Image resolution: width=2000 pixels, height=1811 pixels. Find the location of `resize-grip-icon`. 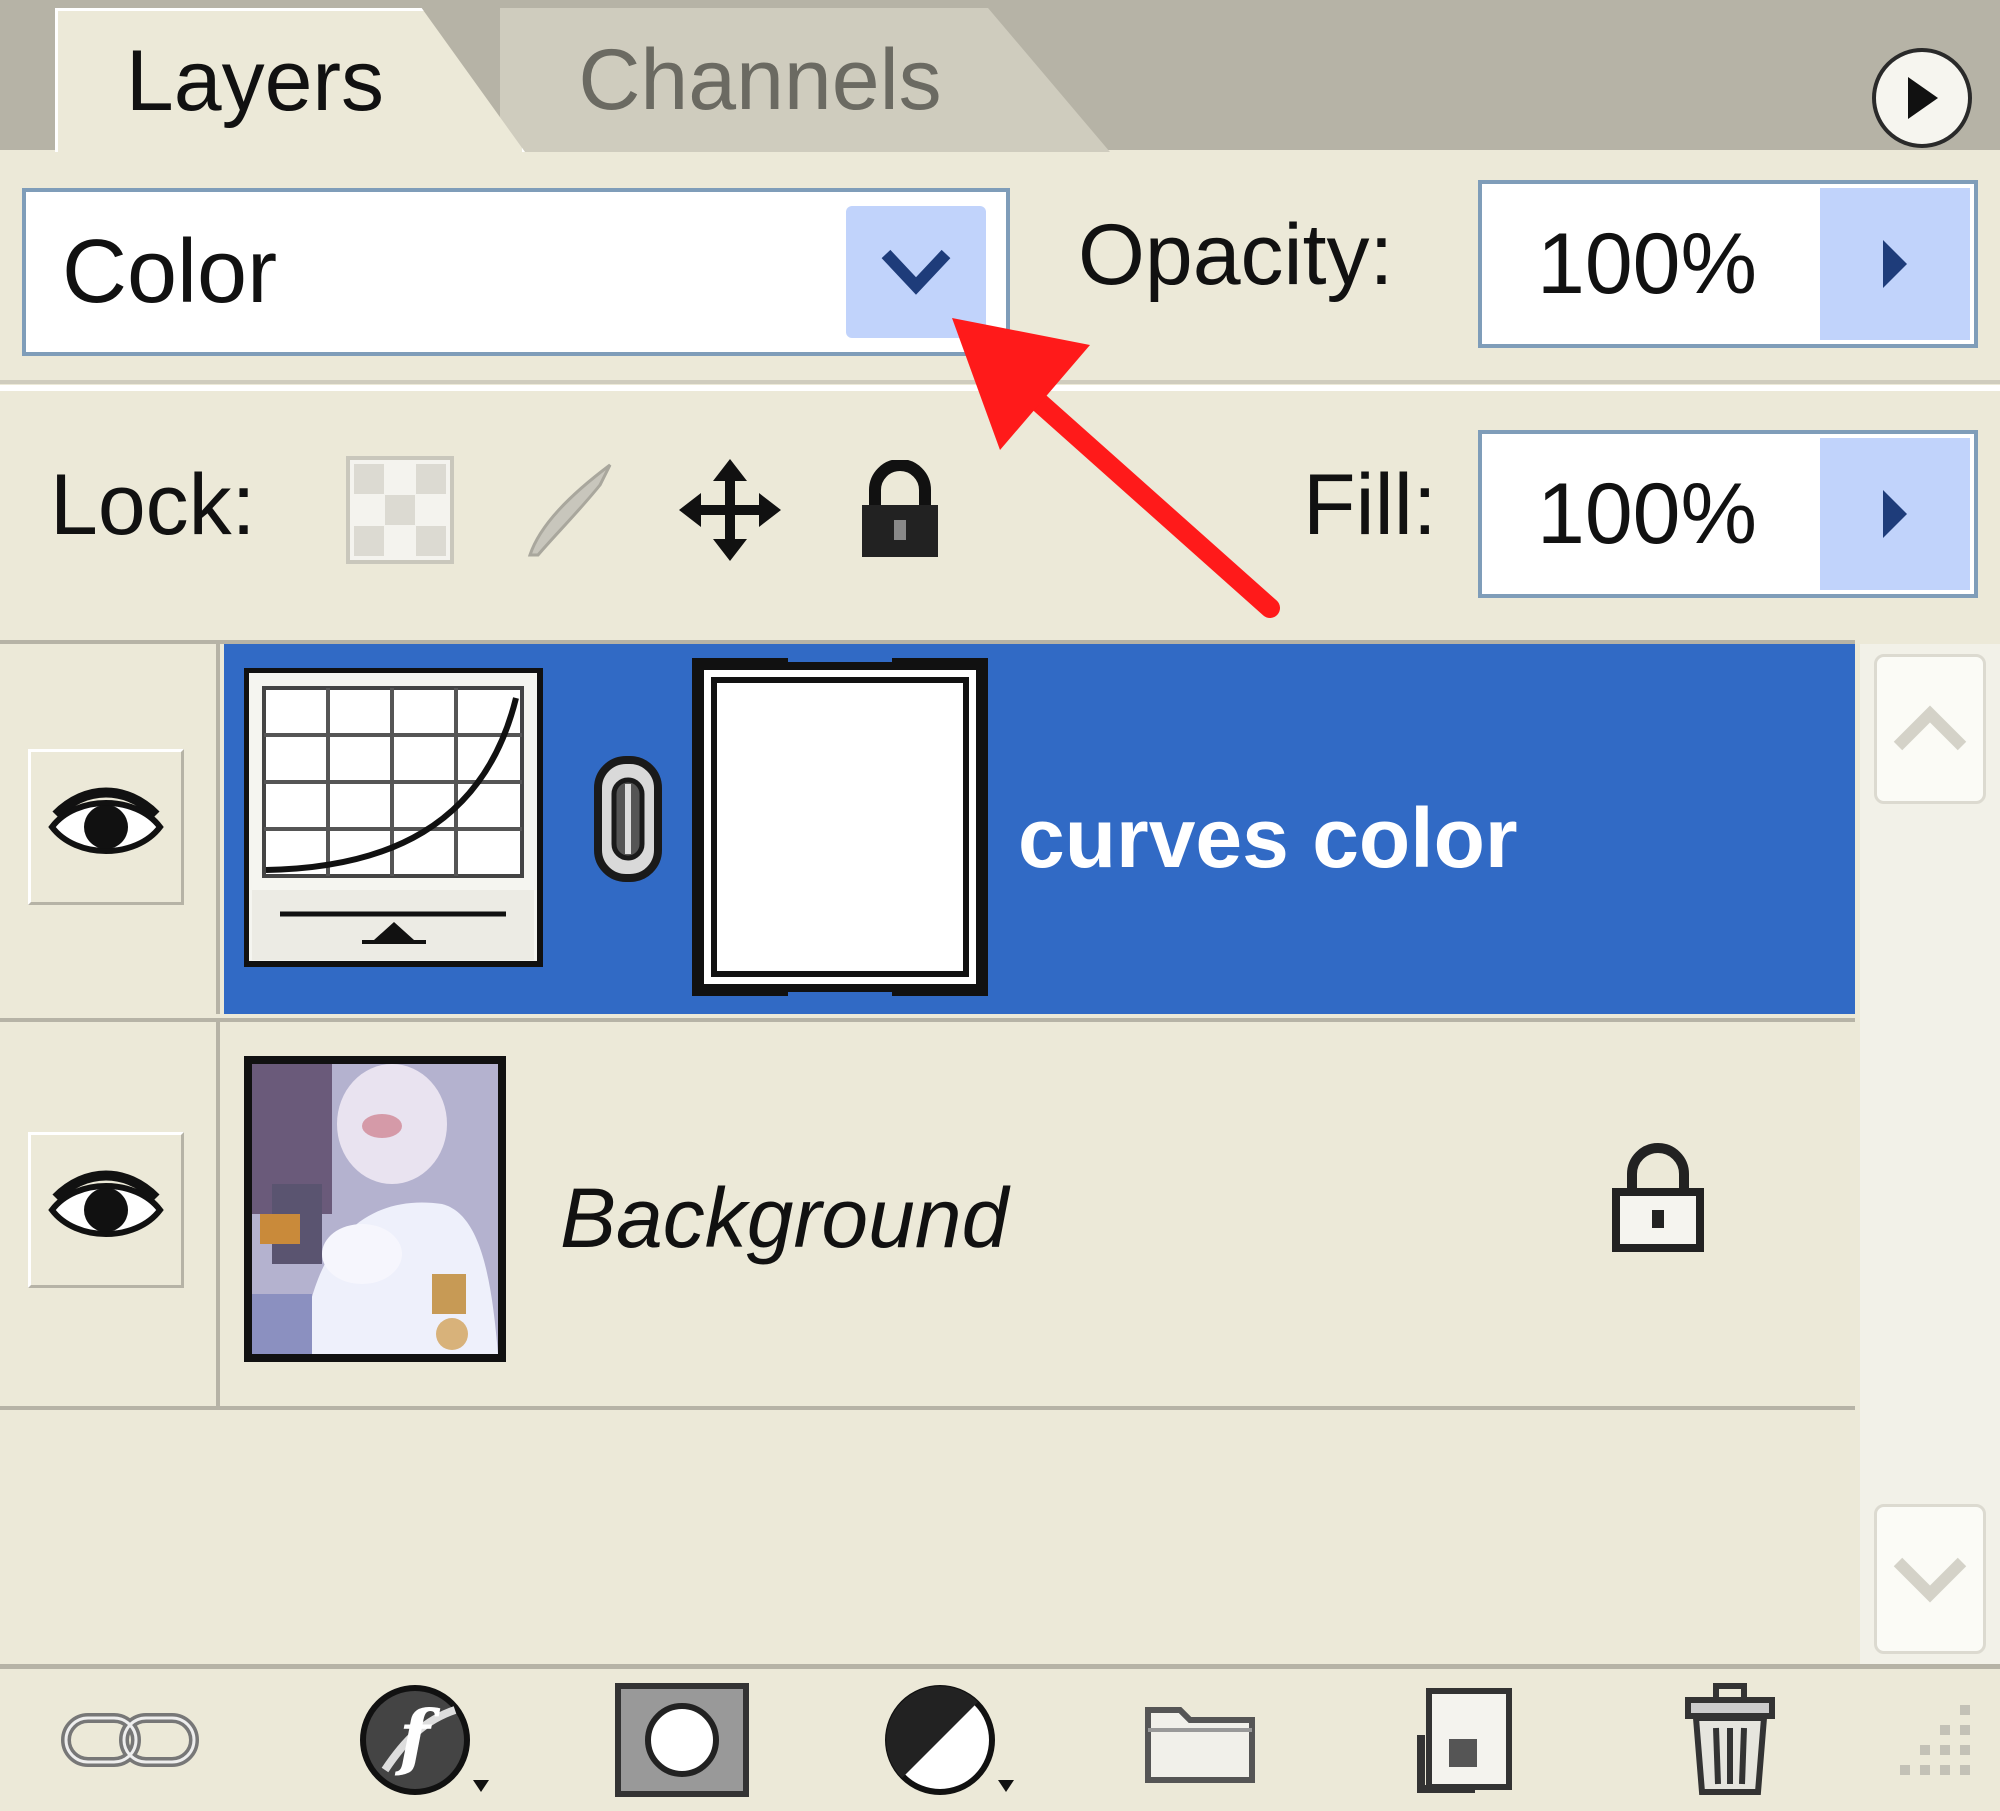

resize-grip-icon is located at coordinates (1935, 1740).